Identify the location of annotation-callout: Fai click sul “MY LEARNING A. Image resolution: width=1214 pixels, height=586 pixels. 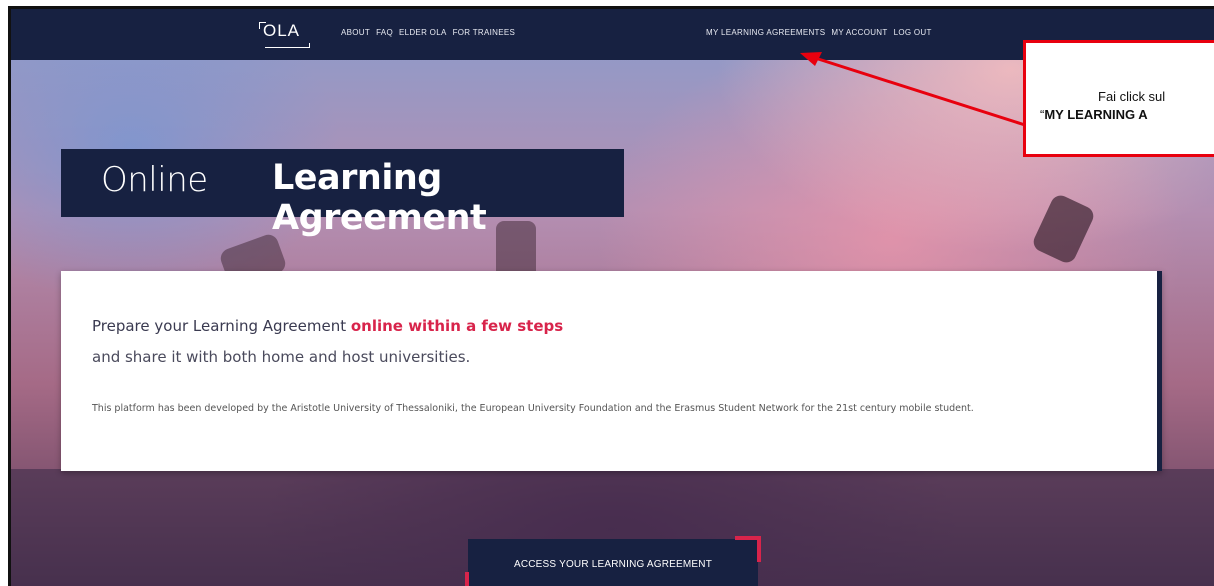
(1118, 98).